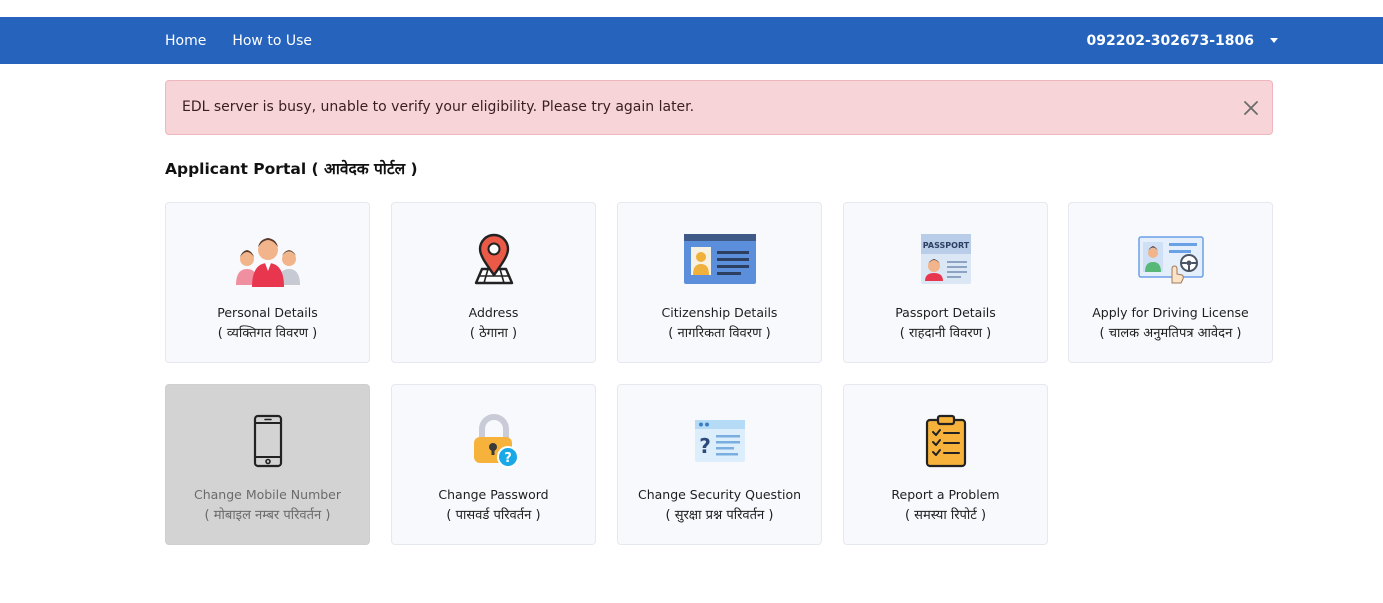 Image resolution: width=1383 pixels, height=603 pixels. What do you see at coordinates (719, 494) in the screenshot?
I see `card-title: Change Security Question` at bounding box center [719, 494].